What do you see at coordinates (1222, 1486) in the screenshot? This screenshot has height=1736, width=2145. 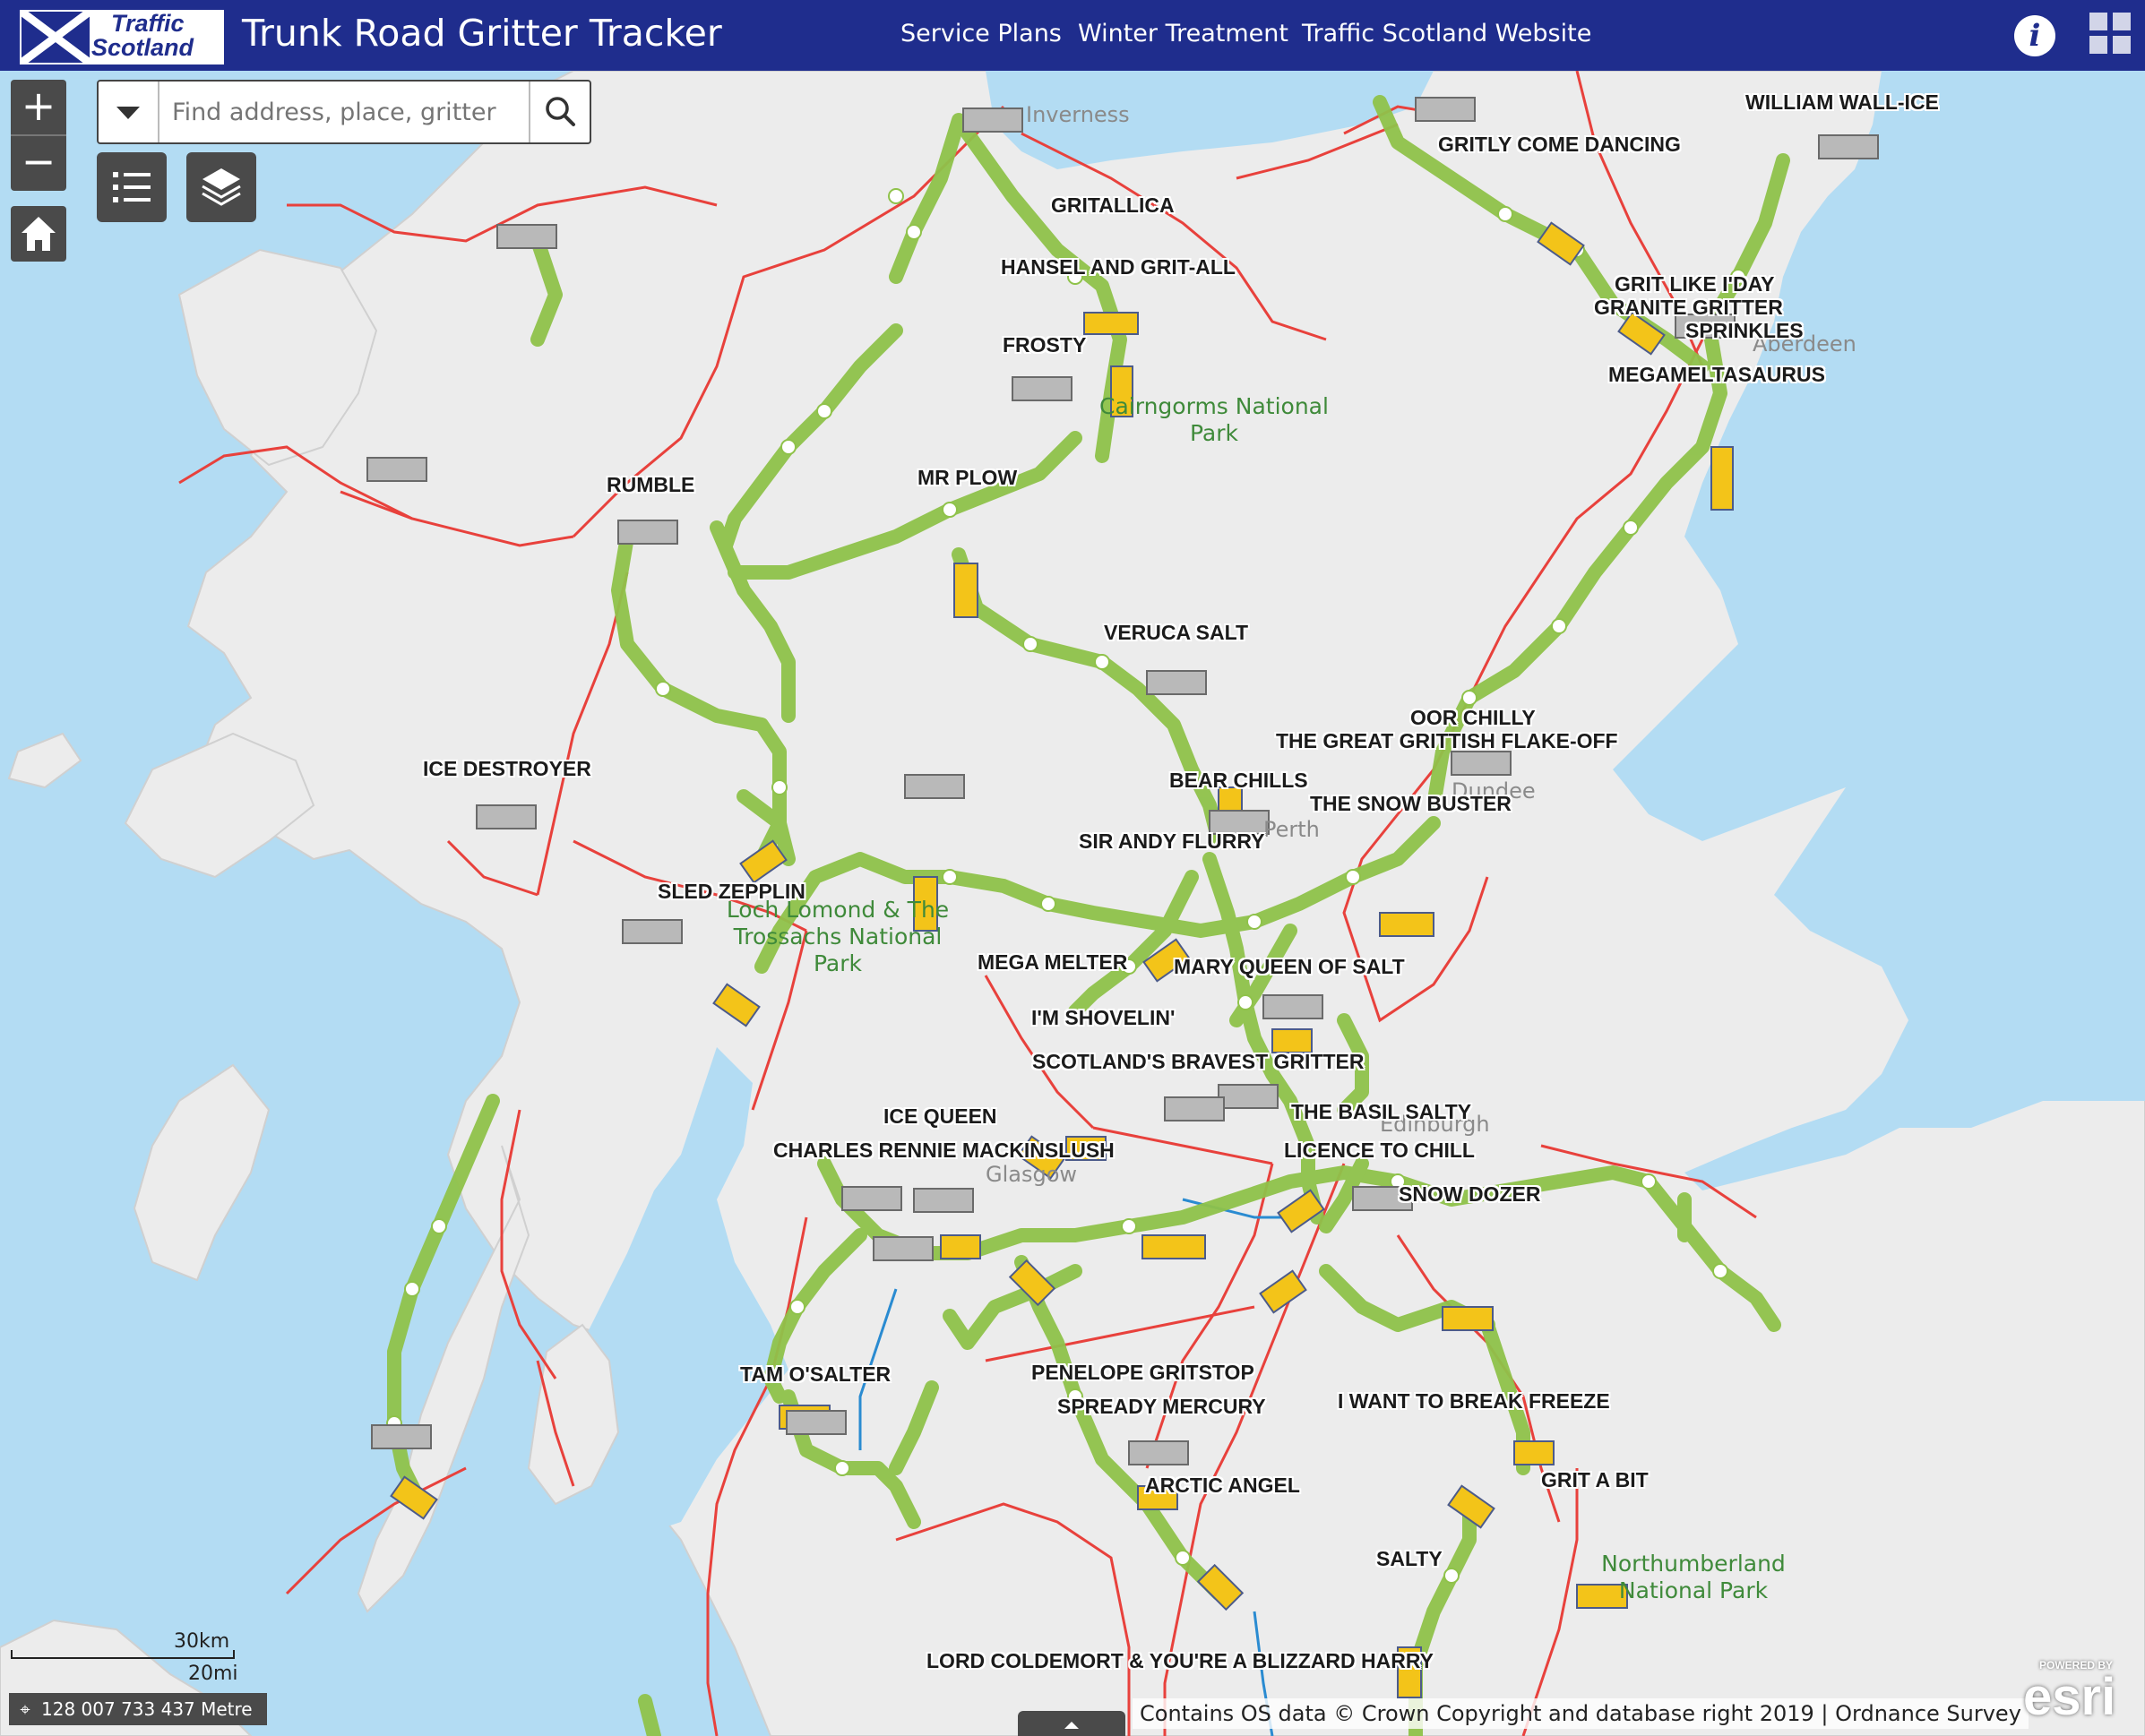 I see `gritter-label: ARCTIC ANGEL` at bounding box center [1222, 1486].